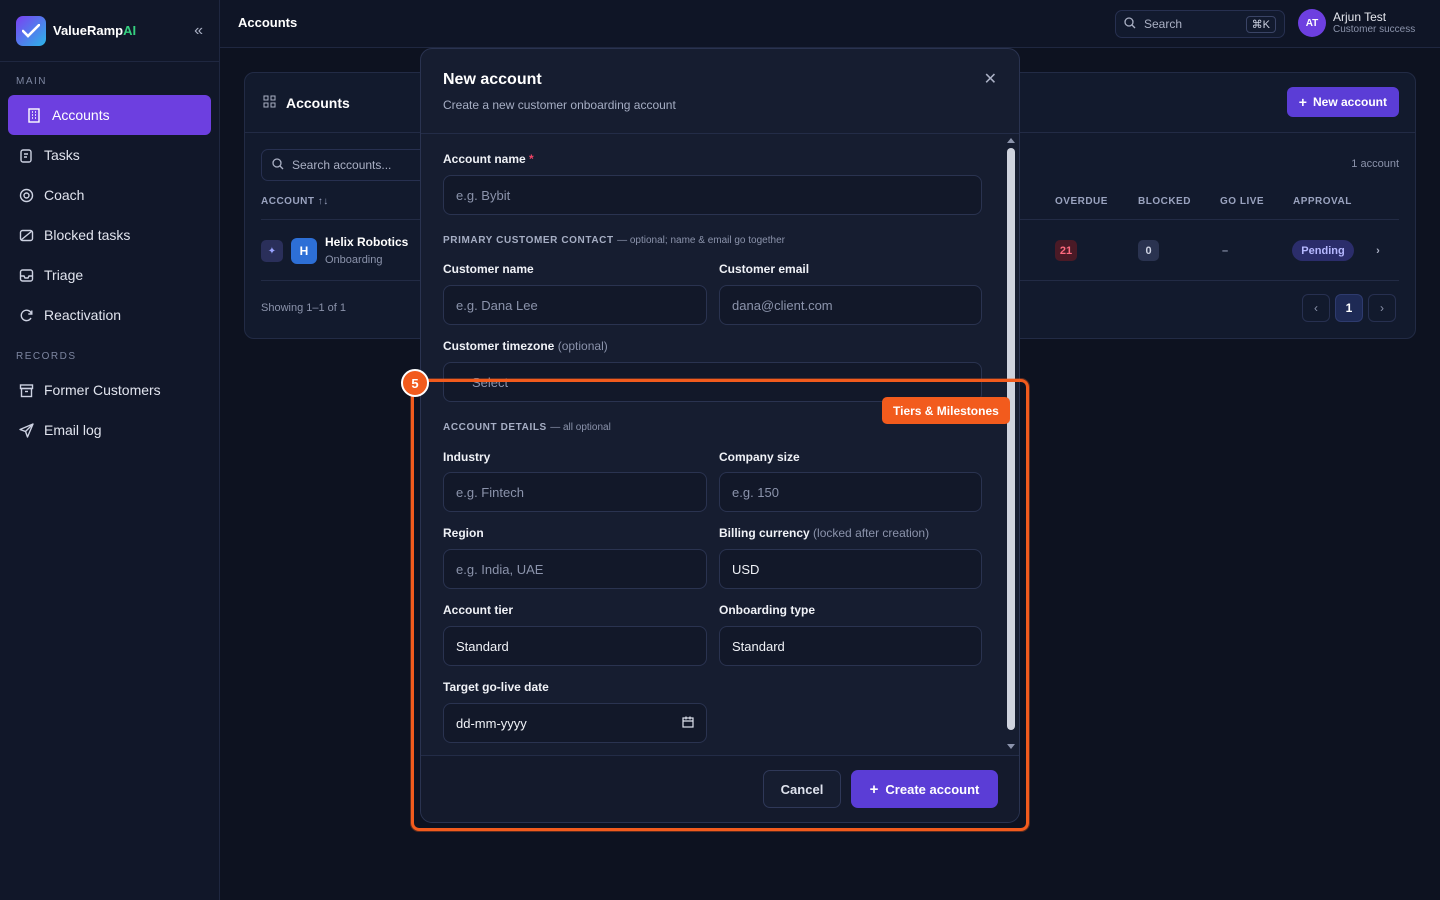 The height and width of the screenshot is (900, 1440). What do you see at coordinates (26, 235) in the screenshot?
I see `blocked-icon` at bounding box center [26, 235].